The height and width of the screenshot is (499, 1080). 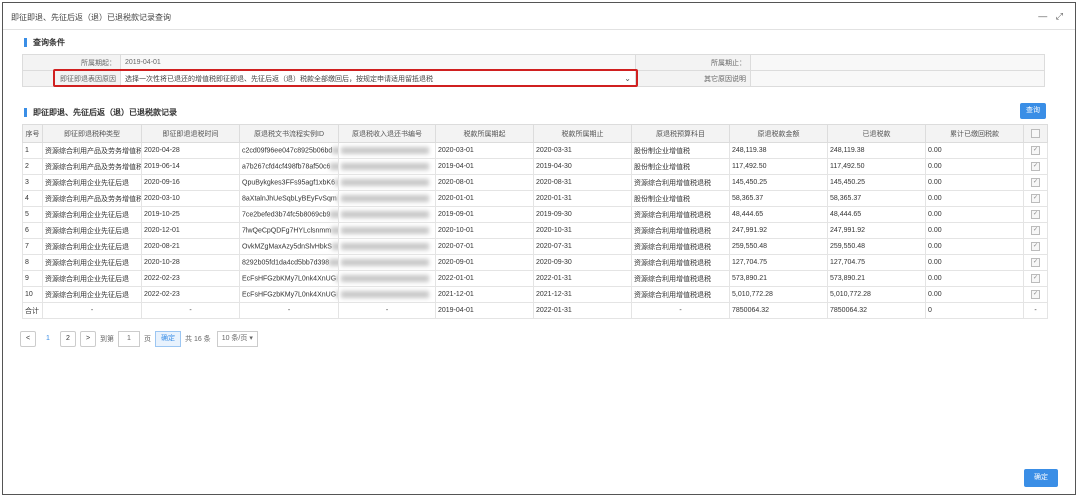 What do you see at coordinates (92, 150) in the screenshot?
I see `refund-type: 资源综合利用产品及劳务增值税` at bounding box center [92, 150].